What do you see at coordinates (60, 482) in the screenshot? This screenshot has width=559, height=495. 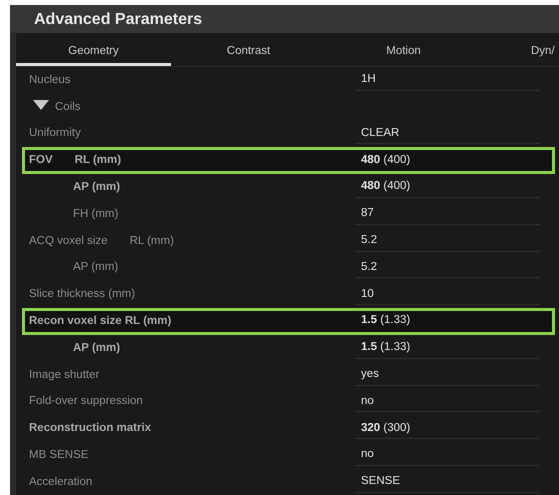 I see `parameter-label: Acceleration` at bounding box center [60, 482].